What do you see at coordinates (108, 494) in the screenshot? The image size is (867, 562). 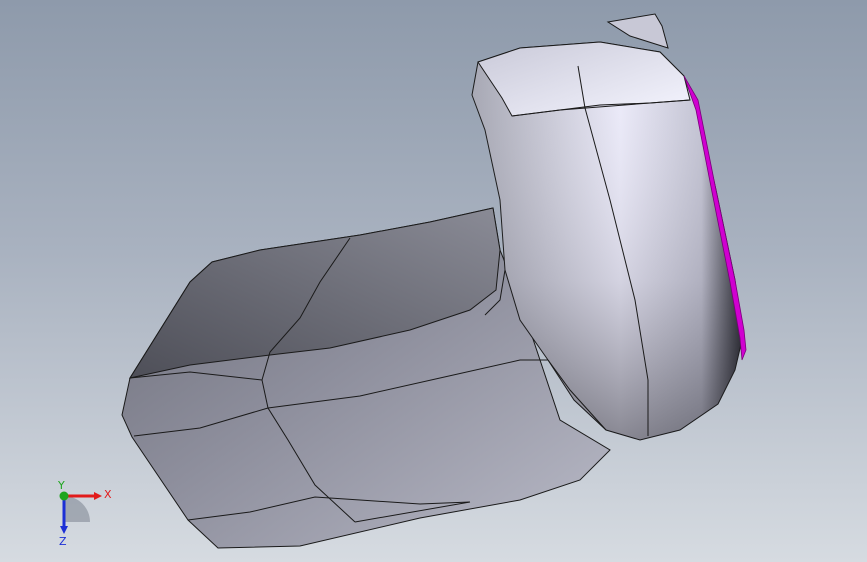 I see `x-axis-label: X` at bounding box center [108, 494].